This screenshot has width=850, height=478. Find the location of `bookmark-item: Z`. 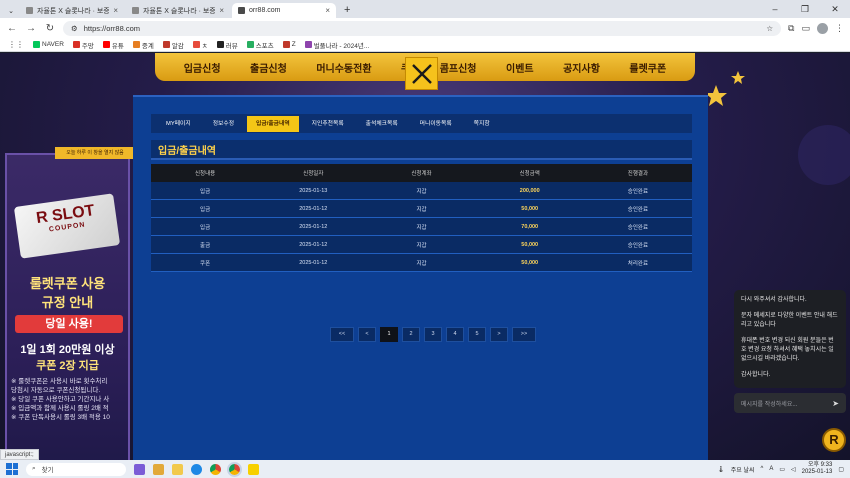

bookmark-item: Z is located at coordinates (289, 44).